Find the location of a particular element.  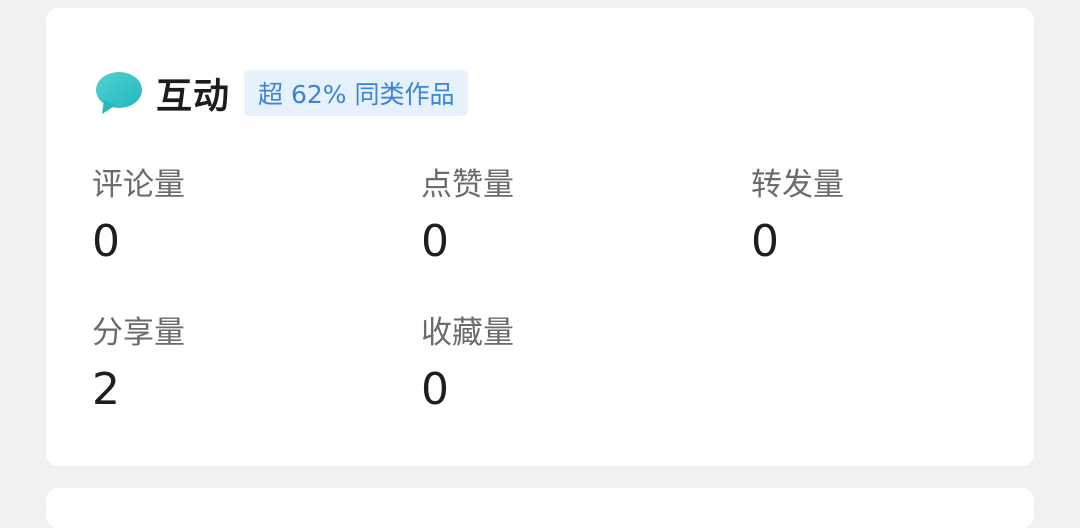

next-card is located at coordinates (540, 508).